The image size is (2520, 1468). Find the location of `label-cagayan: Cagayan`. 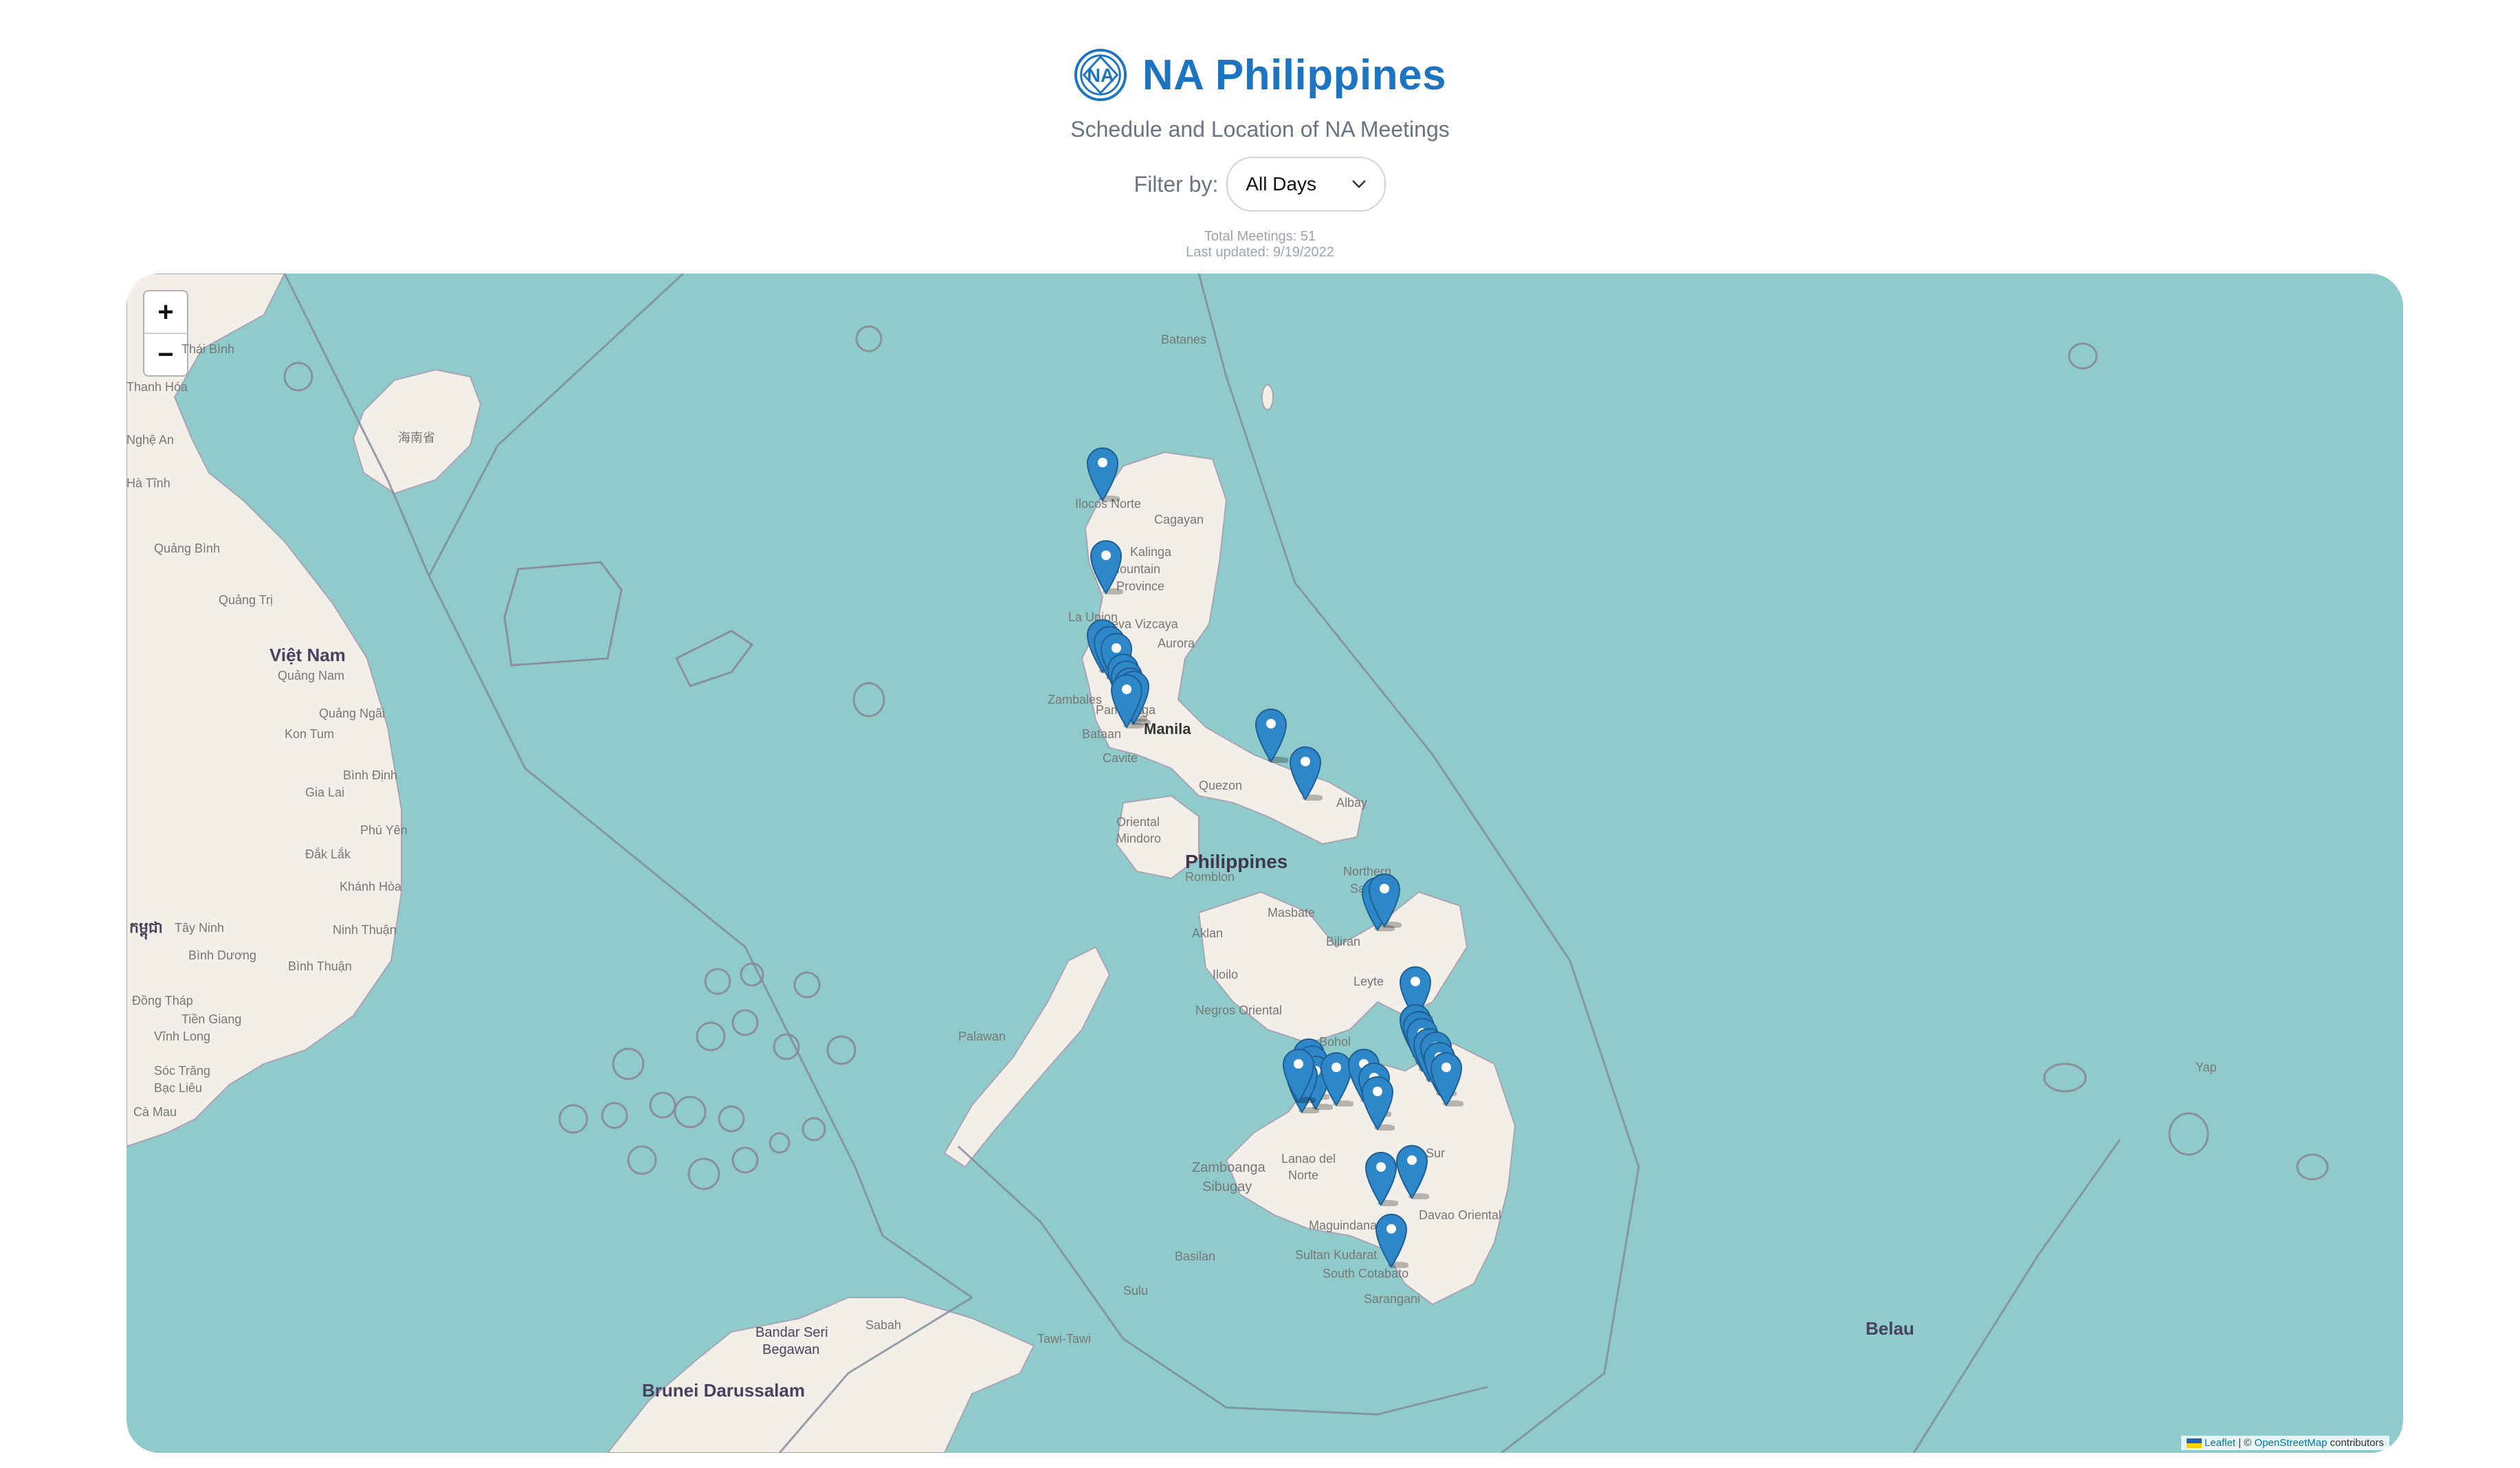

label-cagayan: Cagayan is located at coordinates (1179, 519).